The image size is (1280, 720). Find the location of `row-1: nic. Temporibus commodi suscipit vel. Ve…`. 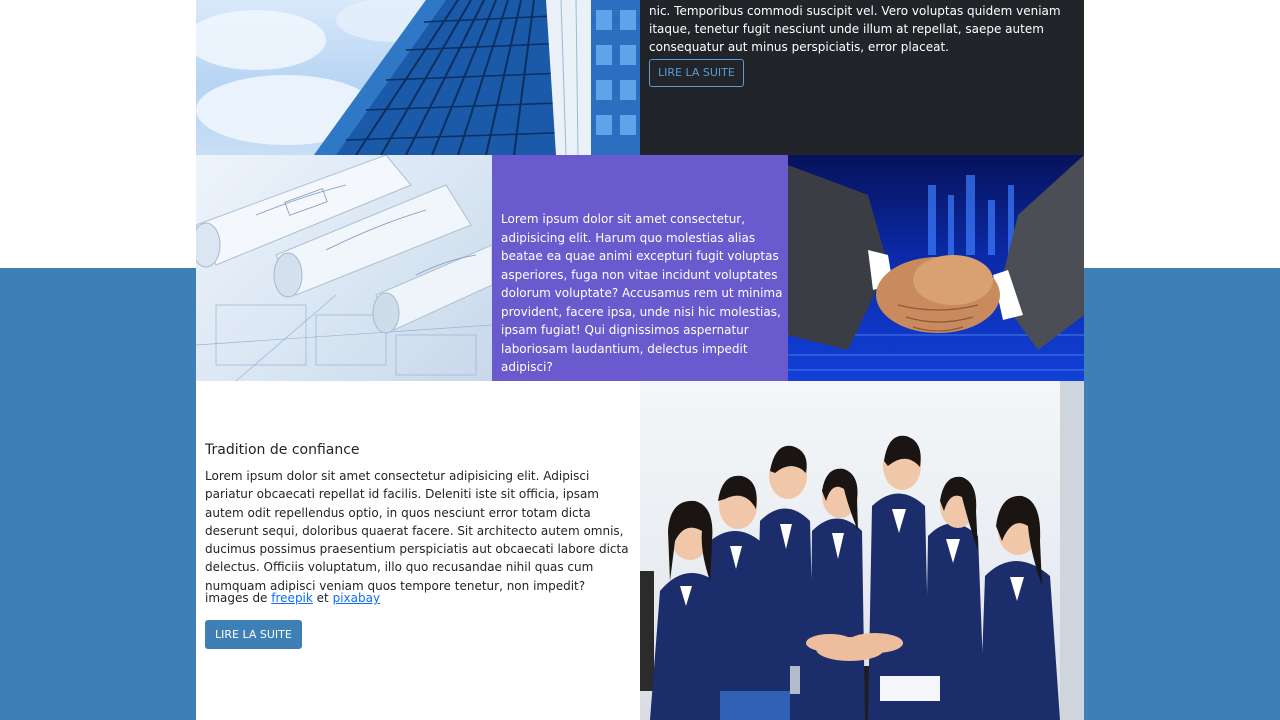

row-1: nic. Temporibus commodi suscipit vel. Ve… is located at coordinates (640, 77).